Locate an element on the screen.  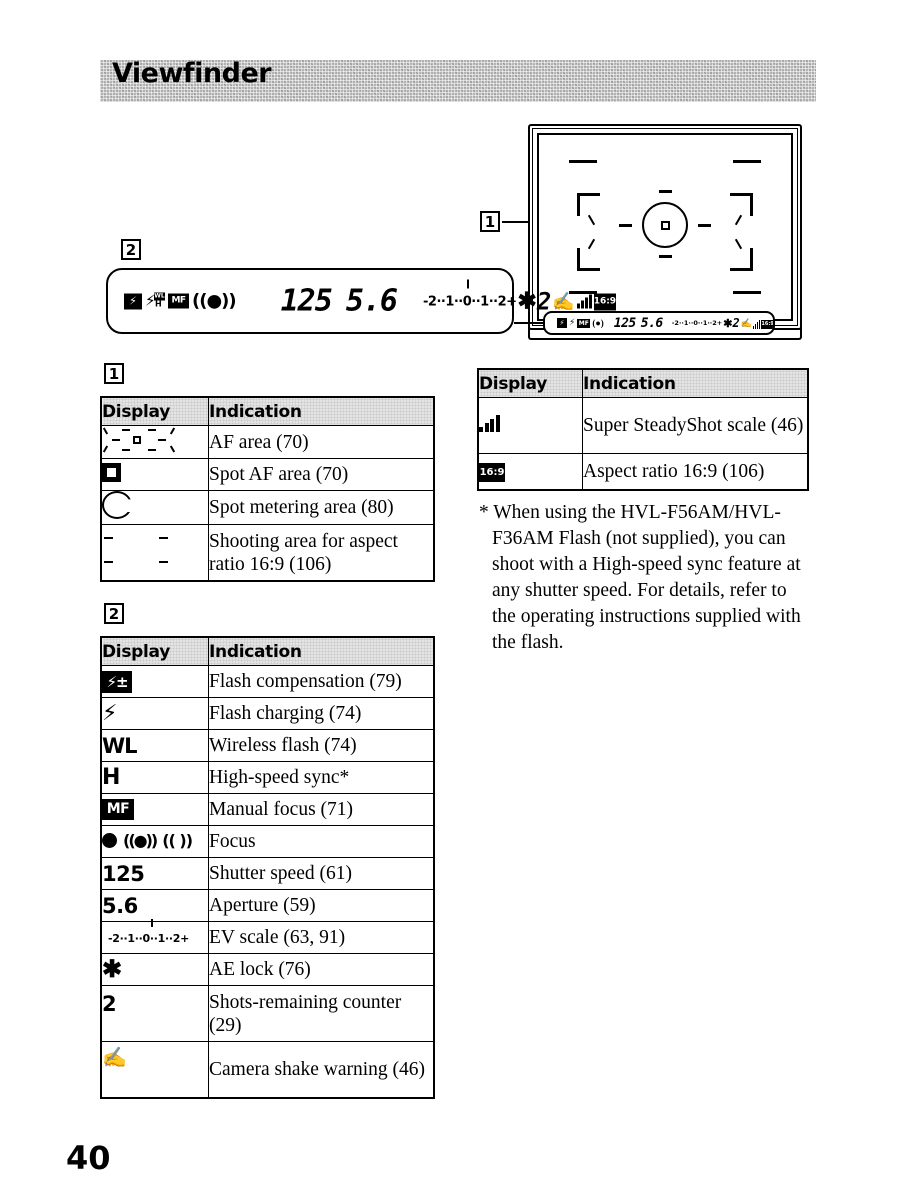
table-cell-indication: Super SteadyShot scale (46) is located at coordinates (695, 425).